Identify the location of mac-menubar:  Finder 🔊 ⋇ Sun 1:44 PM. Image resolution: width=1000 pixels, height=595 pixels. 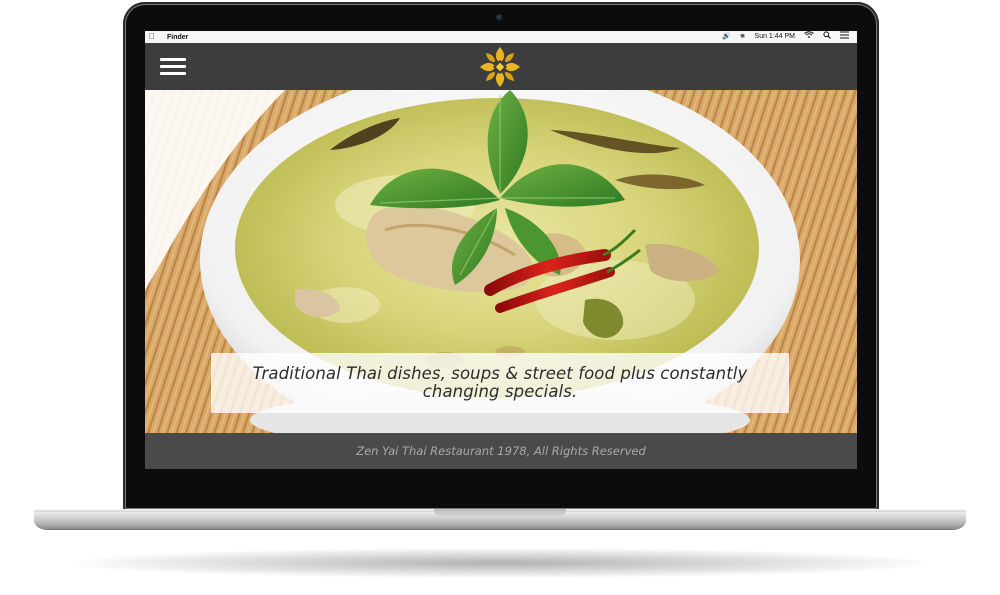
(501, 37).